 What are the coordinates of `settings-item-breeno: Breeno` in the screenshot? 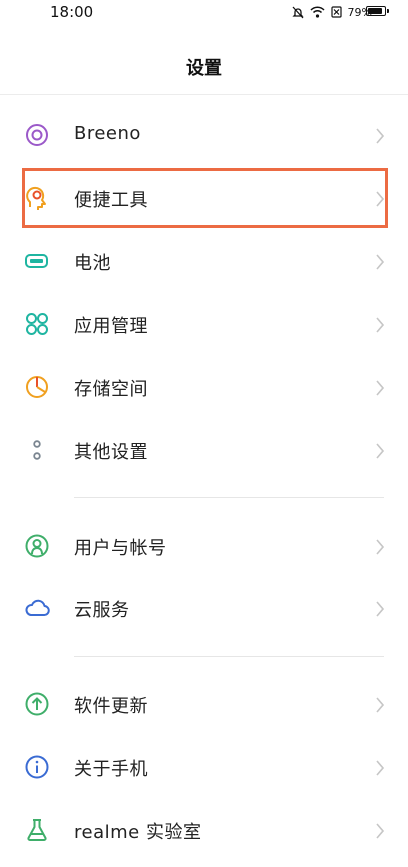 It's located at (204, 136).